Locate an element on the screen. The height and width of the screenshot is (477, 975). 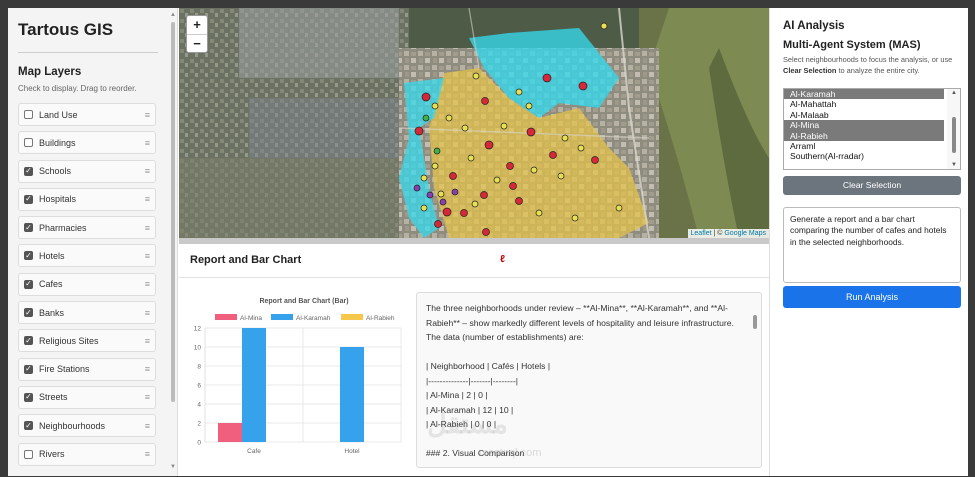
map-layers-heading: Map Layers is located at coordinates (50, 72).